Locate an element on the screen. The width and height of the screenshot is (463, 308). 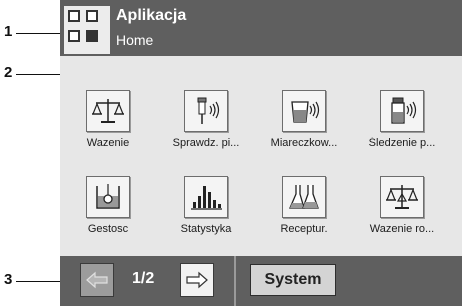
callout-1: 1 is located at coordinates (8, 31).